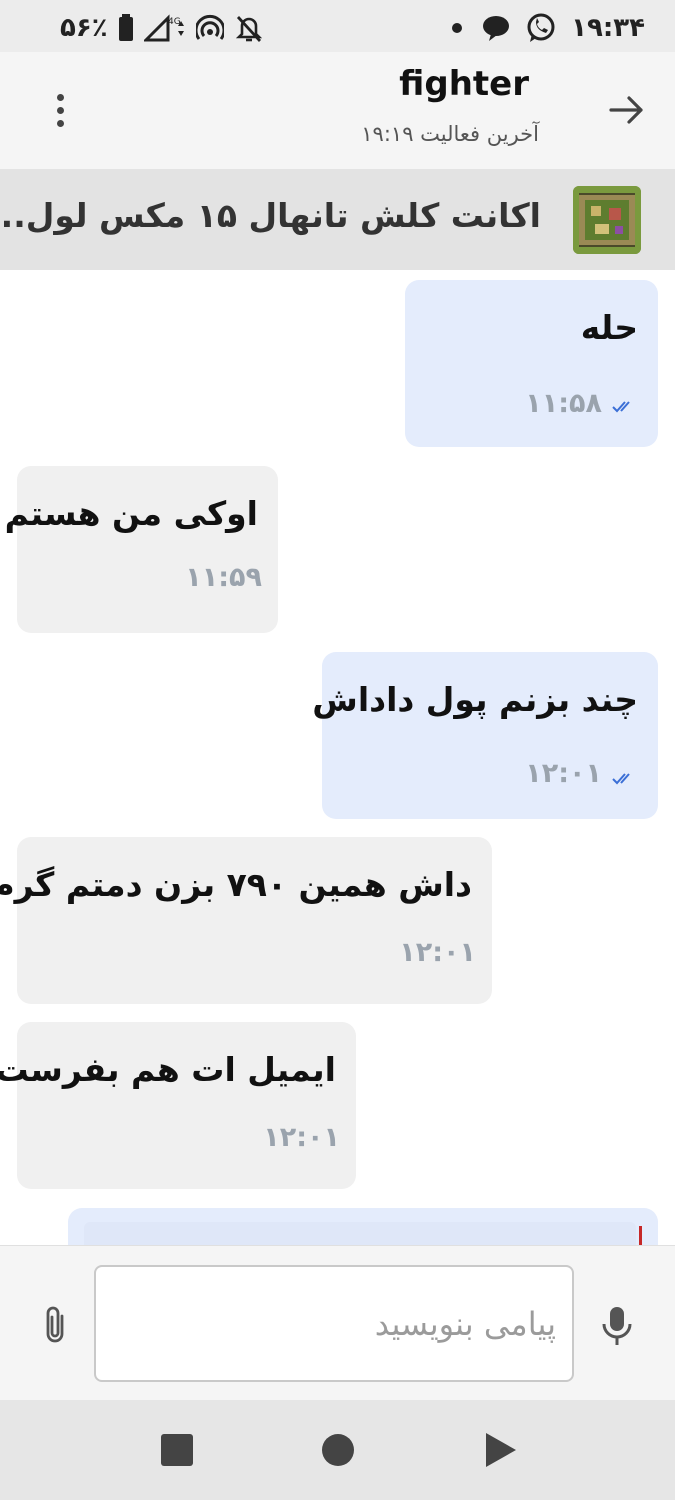  What do you see at coordinates (125, 27) in the screenshot?
I see `battery-icon` at bounding box center [125, 27].